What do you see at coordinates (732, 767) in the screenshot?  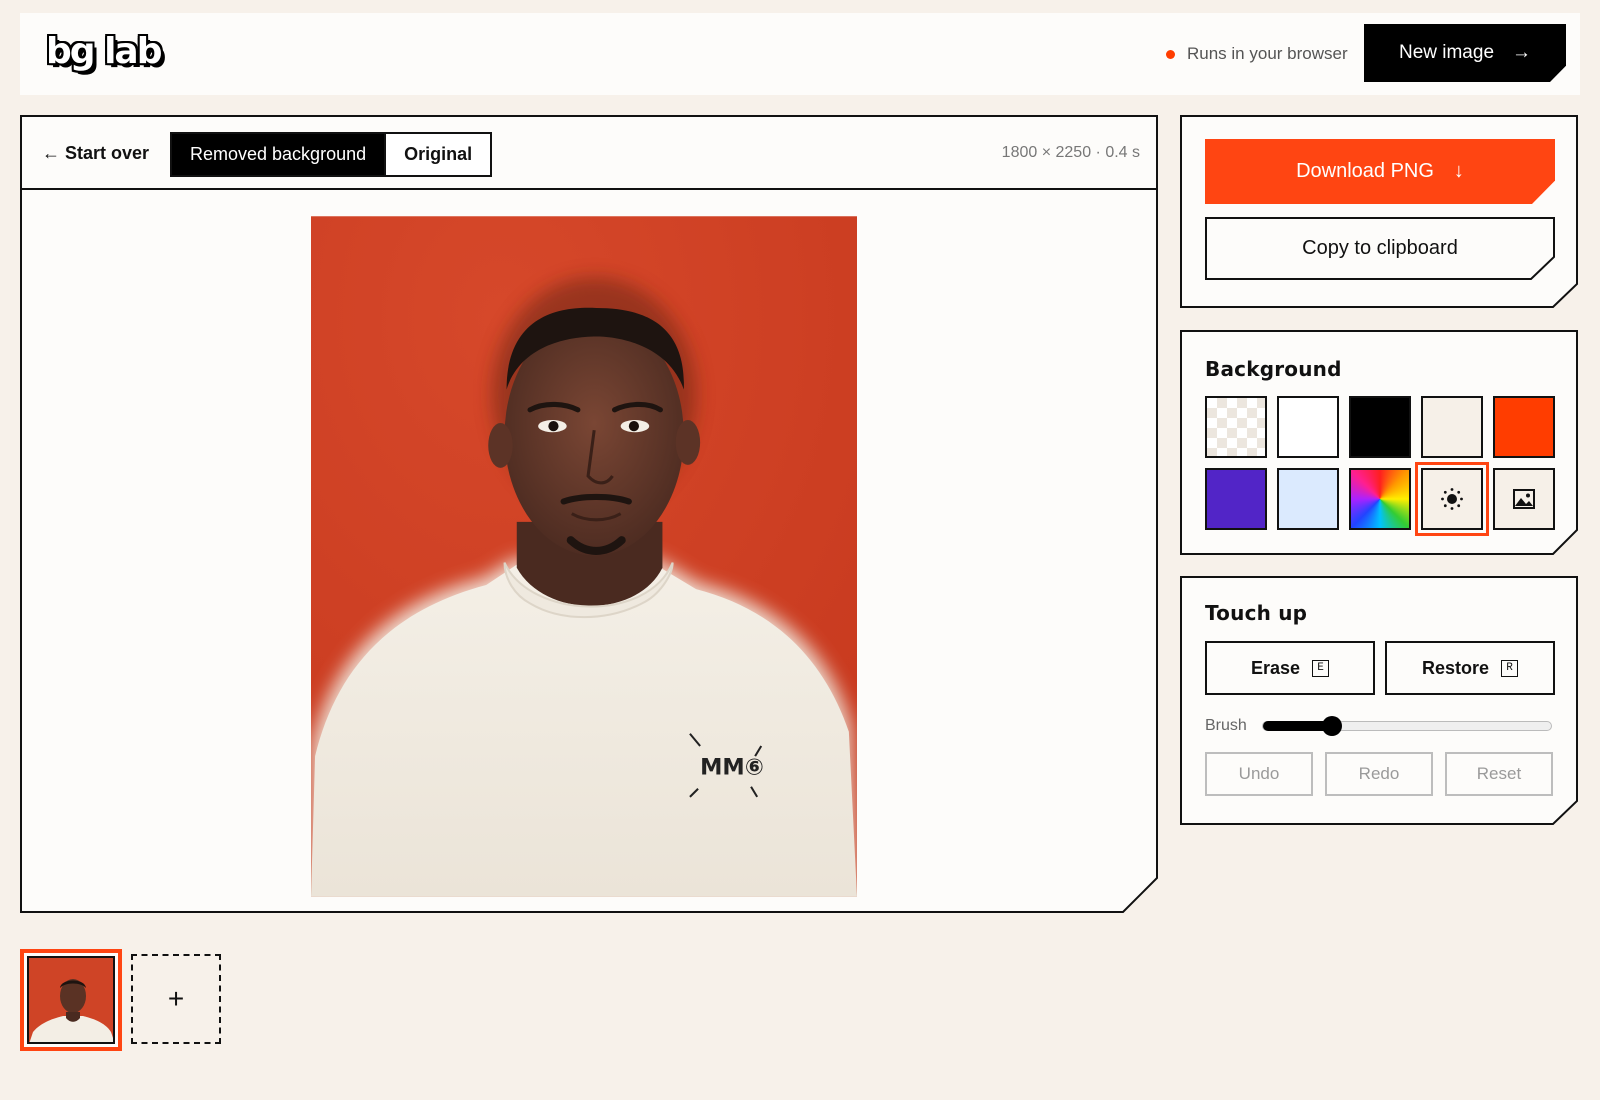 I see `svg-text: MM⑥` at bounding box center [732, 767].